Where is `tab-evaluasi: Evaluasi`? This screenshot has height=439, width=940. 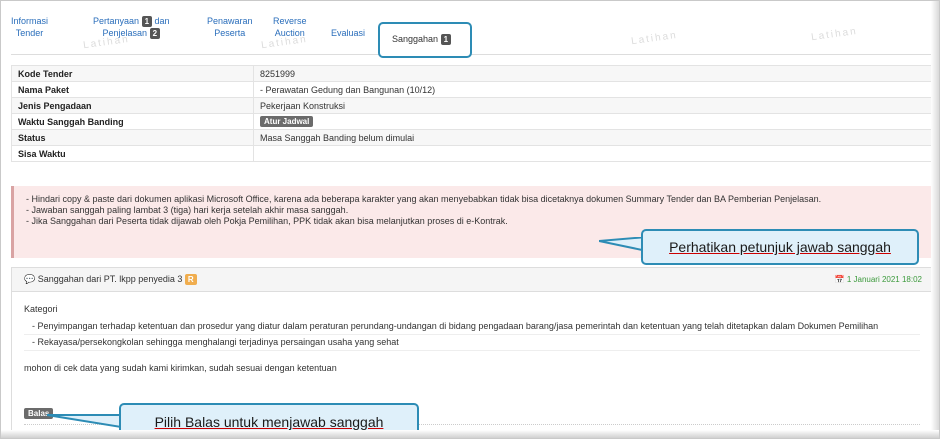 tab-evaluasi: Evaluasi is located at coordinates (348, 33).